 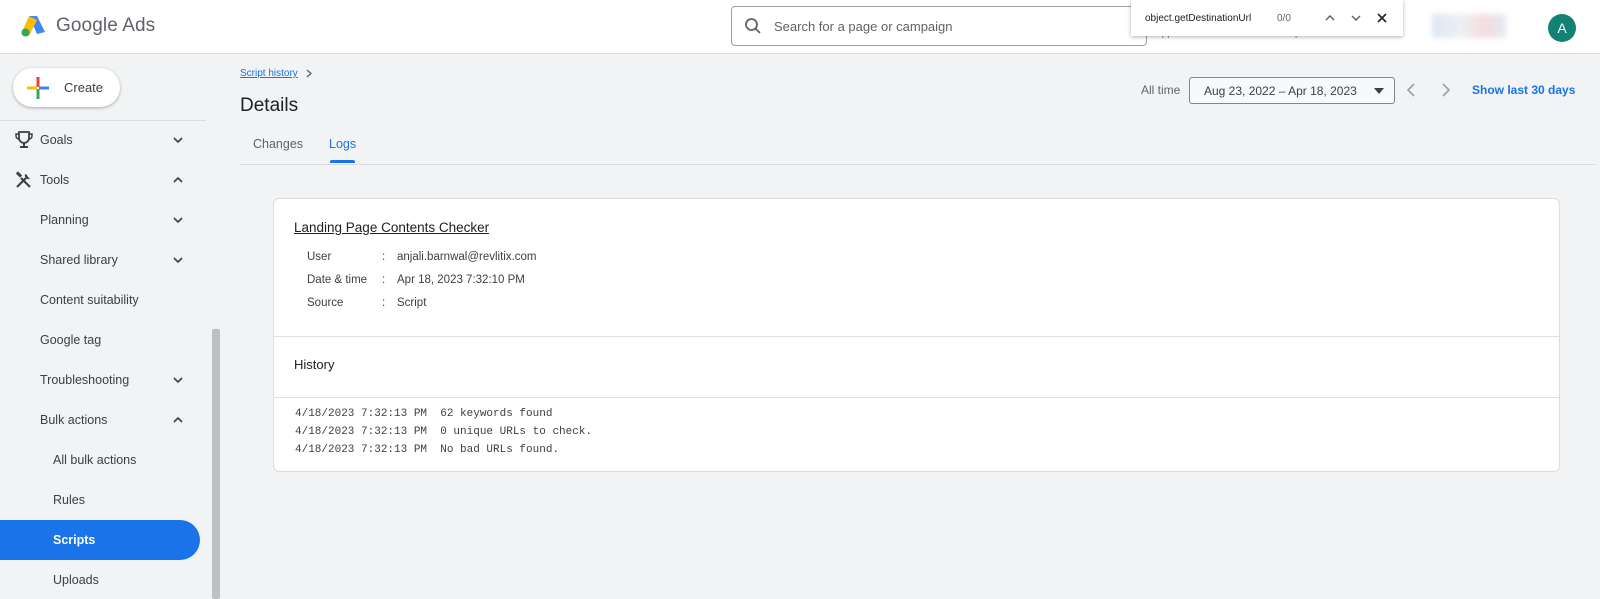 I want to click on detail-value: Apr 18, 2023 7:32:10 PM, so click(x=461, y=280).